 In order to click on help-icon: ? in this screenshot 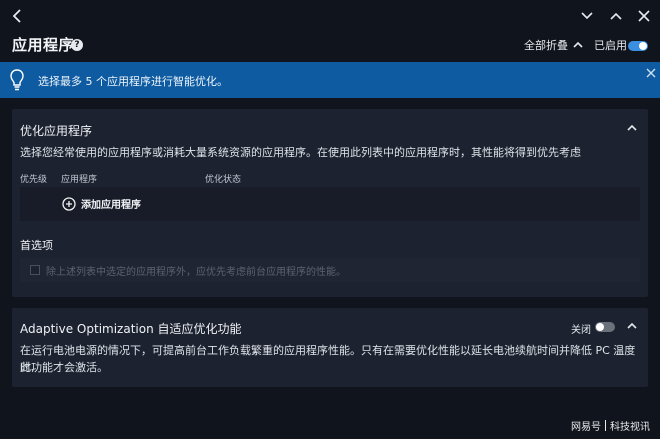, I will do `click(77, 45)`.